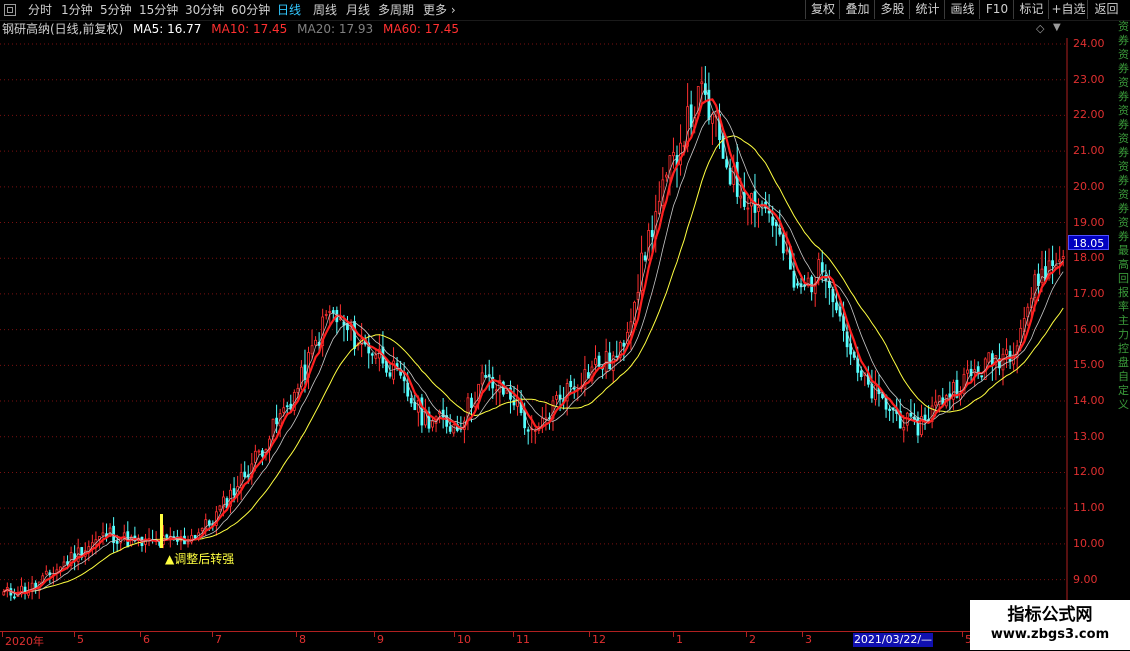 The image size is (1130, 651). Describe the element at coordinates (1040, 28) in the screenshot. I see `diamond-icon: ◇` at that location.